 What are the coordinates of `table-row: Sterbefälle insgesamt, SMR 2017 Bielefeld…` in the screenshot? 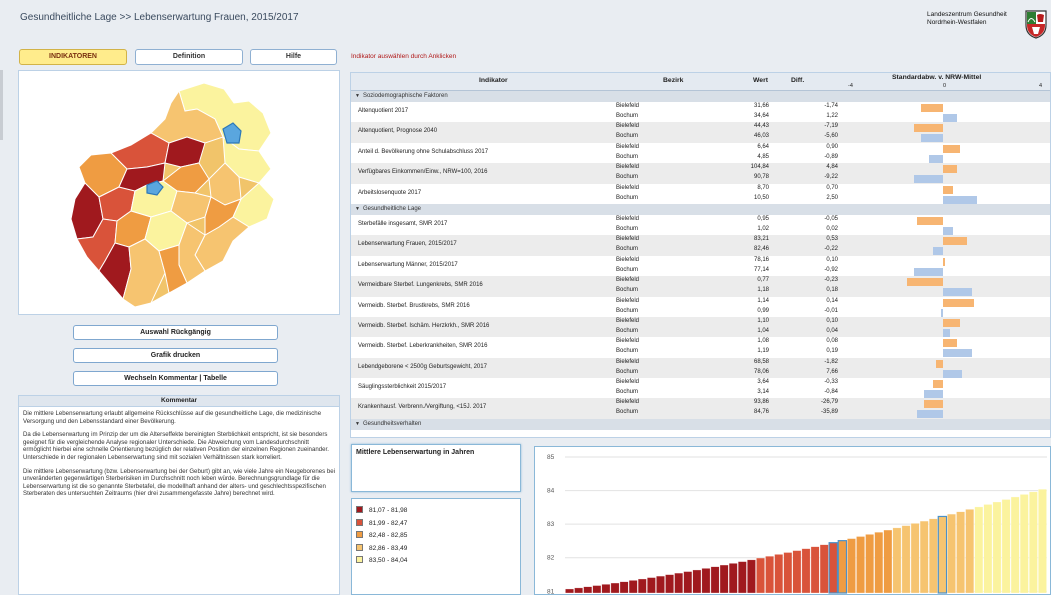 It's located at (700, 225).